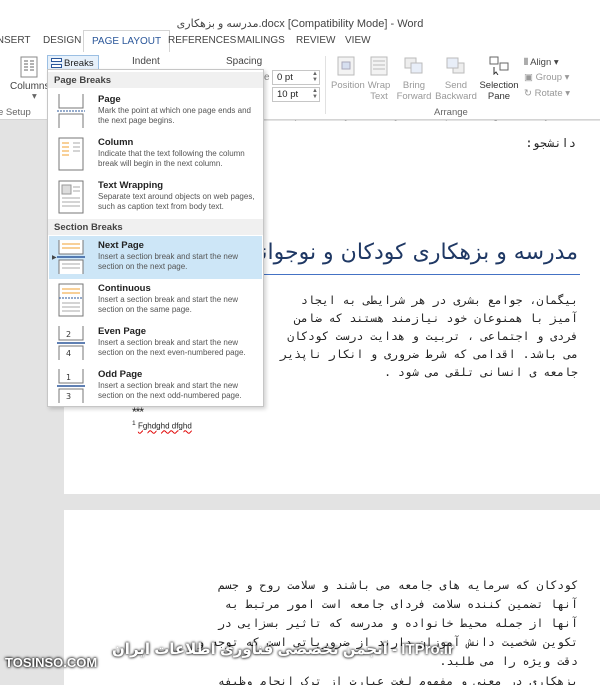 The width and height of the screenshot is (600, 685). Describe the element at coordinates (346, 66) in the screenshot. I see `position-icon` at that location.